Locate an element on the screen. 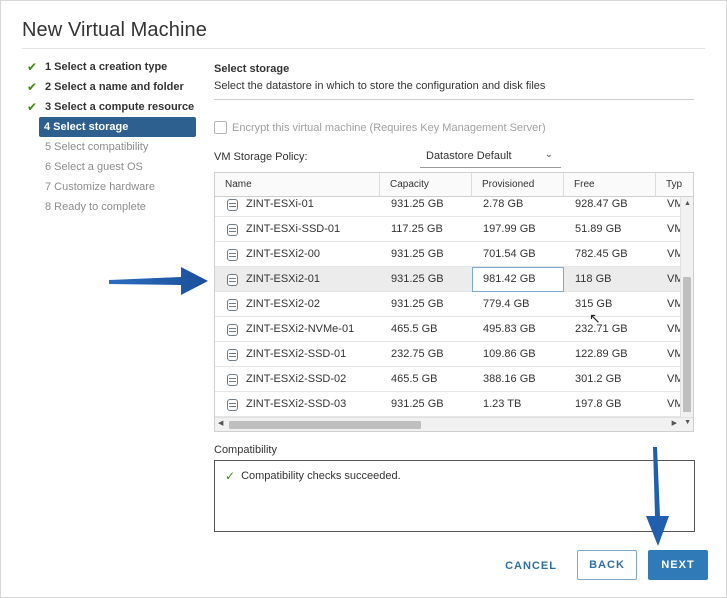 The image size is (727, 598). arrow-right-icon is located at coordinates (158, 281).